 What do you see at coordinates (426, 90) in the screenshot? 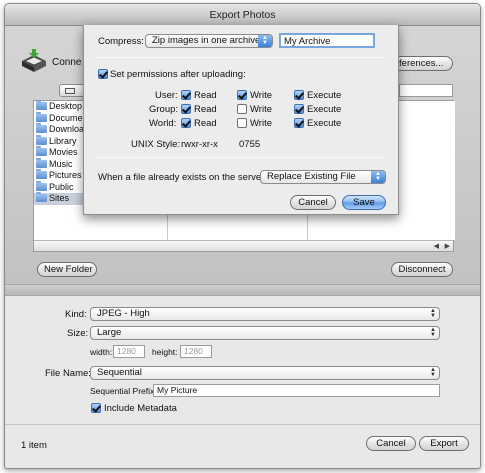
I see `path-field` at bounding box center [426, 90].